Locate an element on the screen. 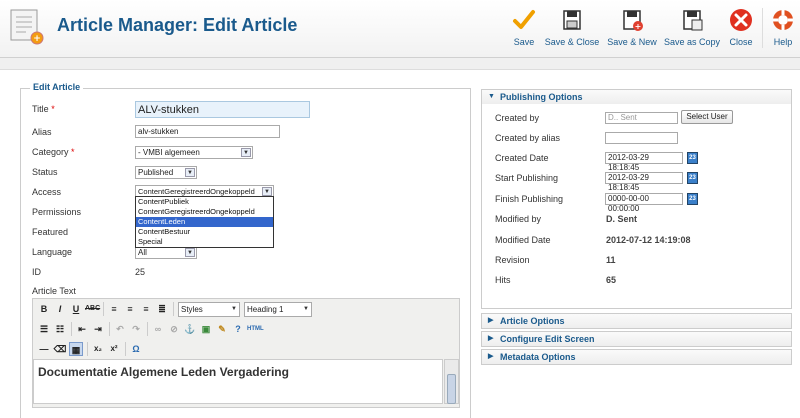  created-by-label: Created by is located at coordinates (517, 118).